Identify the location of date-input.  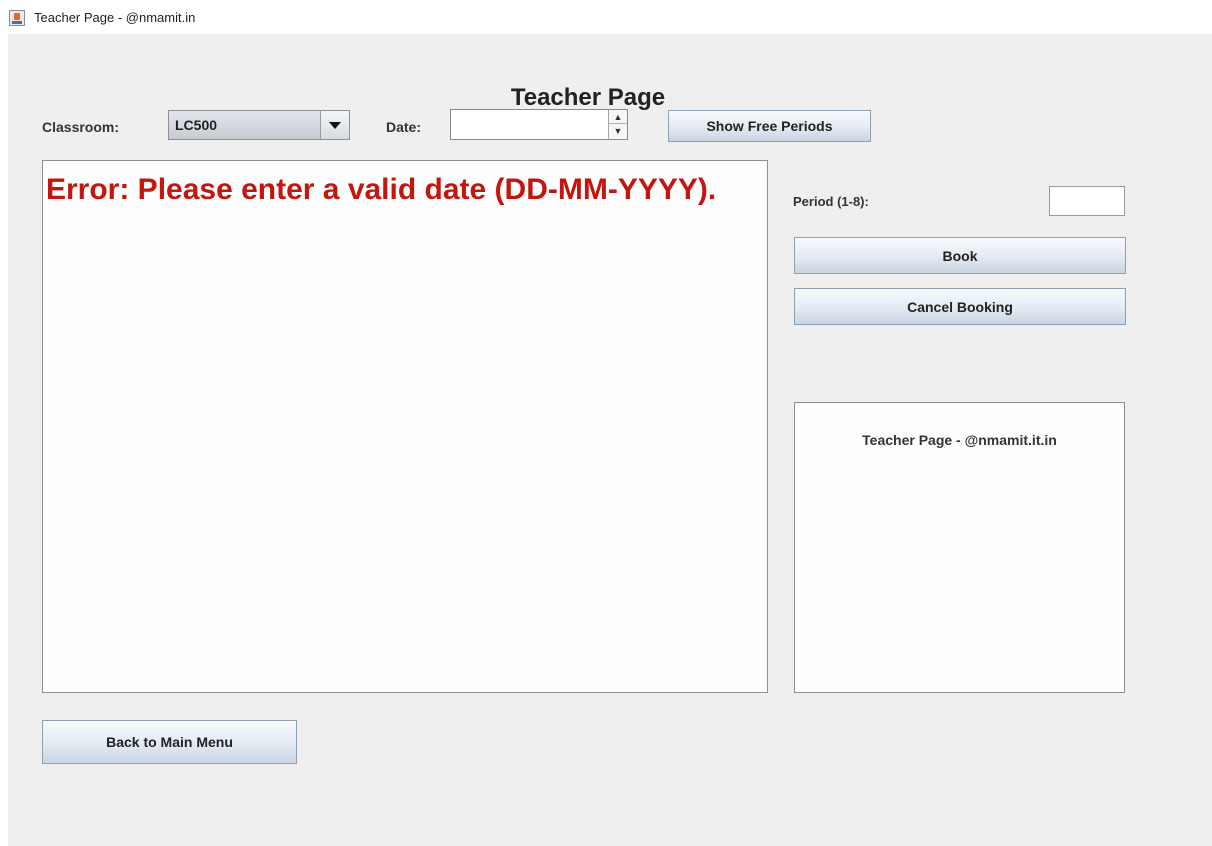
(529, 124).